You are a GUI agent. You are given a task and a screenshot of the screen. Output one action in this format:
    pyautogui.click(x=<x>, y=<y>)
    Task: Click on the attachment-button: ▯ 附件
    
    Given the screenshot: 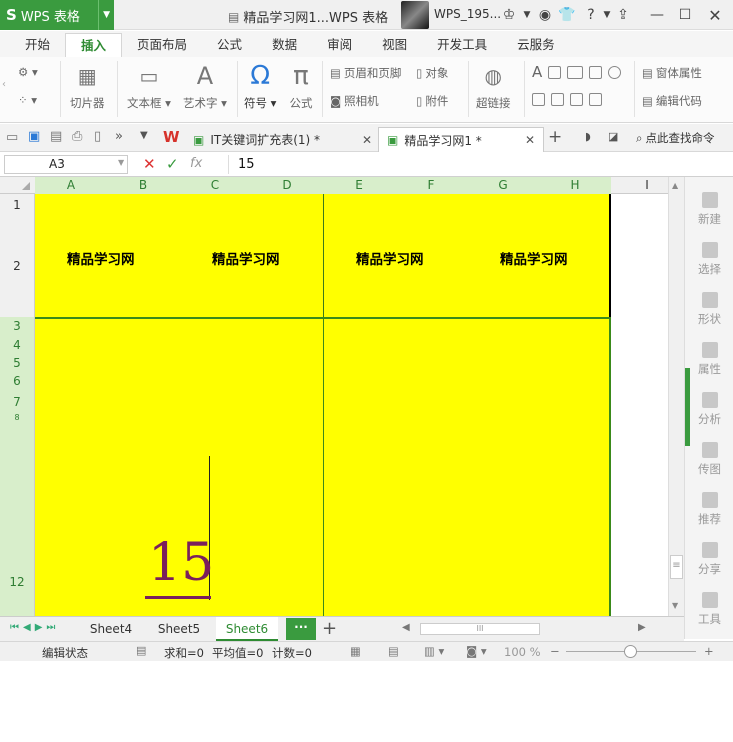 What is the action you would take?
    pyautogui.click(x=432, y=101)
    